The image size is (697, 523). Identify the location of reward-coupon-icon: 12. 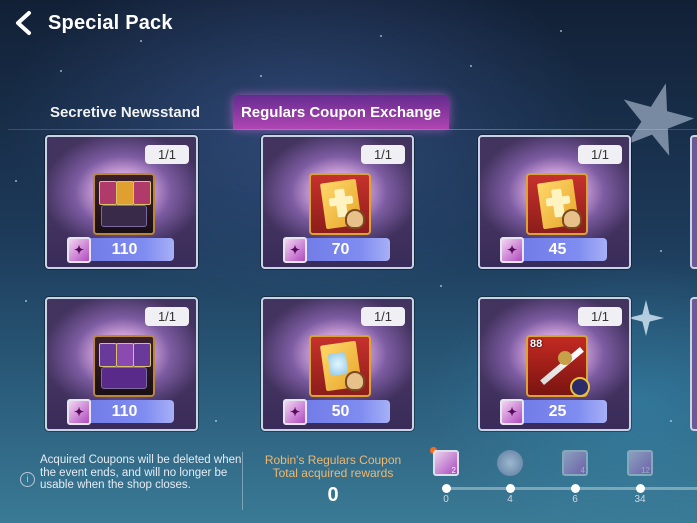
(640, 463).